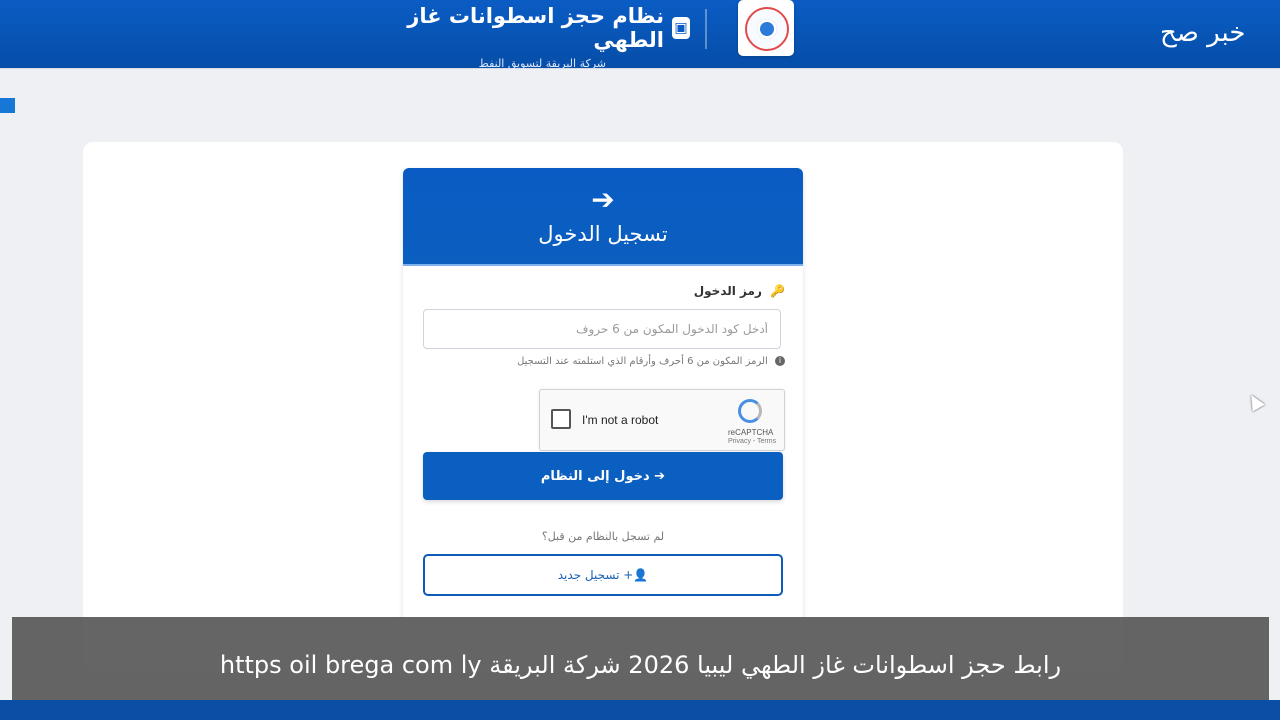  What do you see at coordinates (602, 329) in the screenshot?
I see `access-code-input` at bounding box center [602, 329].